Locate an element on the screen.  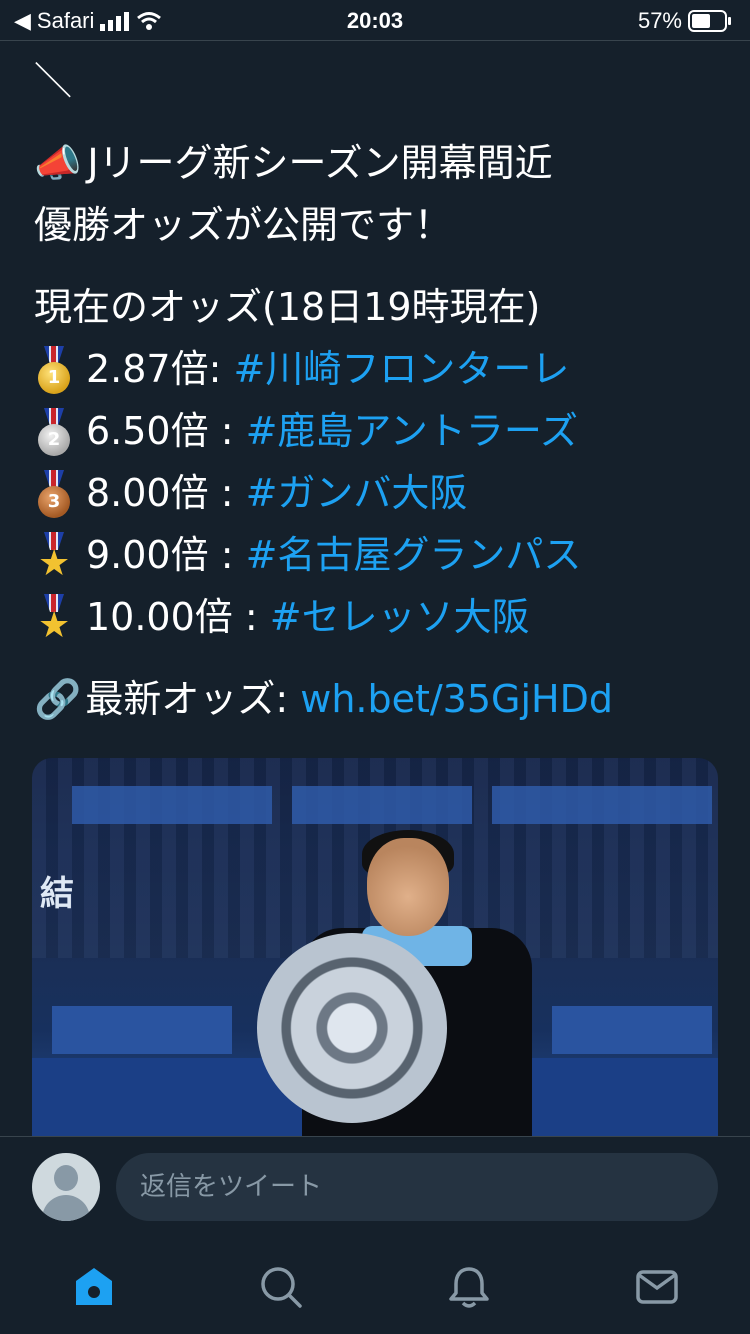
search-icon is located at coordinates (281, 1287).